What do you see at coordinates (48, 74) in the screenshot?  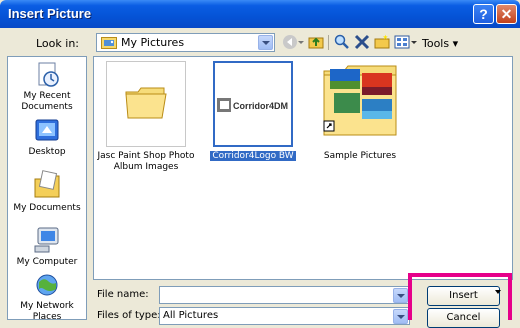 I see `recent-documents-icon` at bounding box center [48, 74].